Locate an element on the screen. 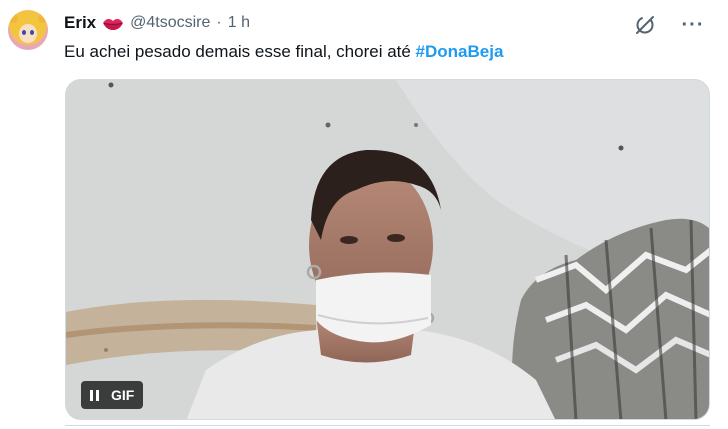 This screenshot has width=728, height=429. tweet-time: 1 h is located at coordinates (239, 23).